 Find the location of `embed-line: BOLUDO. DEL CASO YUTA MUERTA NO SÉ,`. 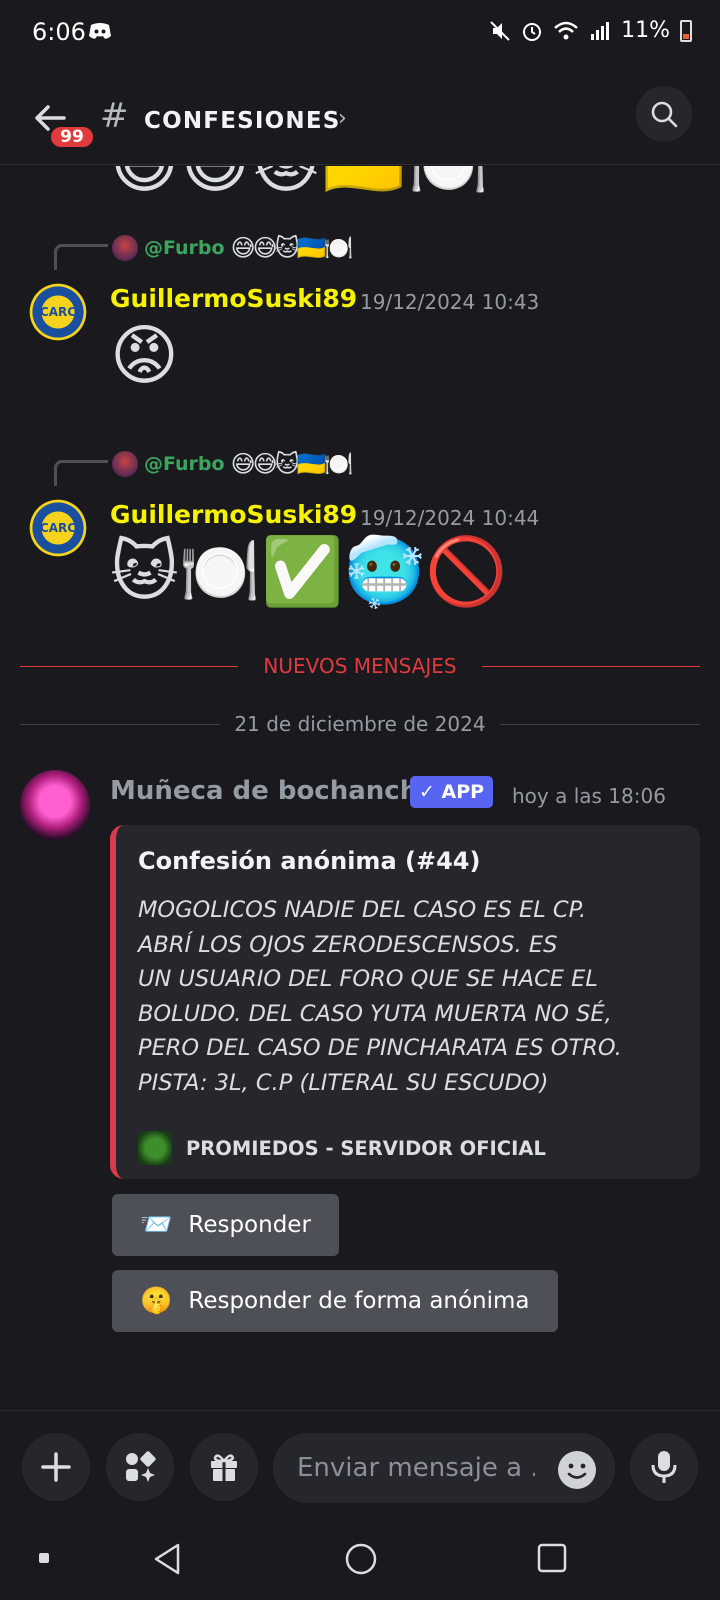

embed-line: BOLUDO. DEL CASO YUTA MUERTA NO SÉ, is located at coordinates (375, 1013).